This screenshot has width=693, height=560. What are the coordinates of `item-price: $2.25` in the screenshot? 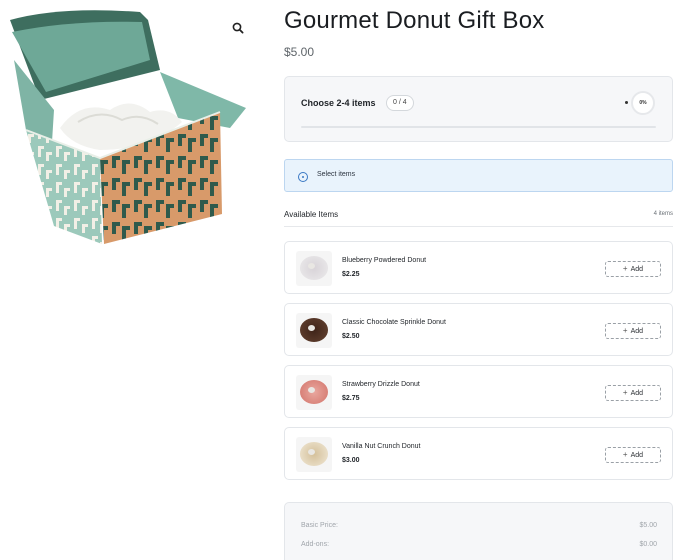 It's located at (351, 274).